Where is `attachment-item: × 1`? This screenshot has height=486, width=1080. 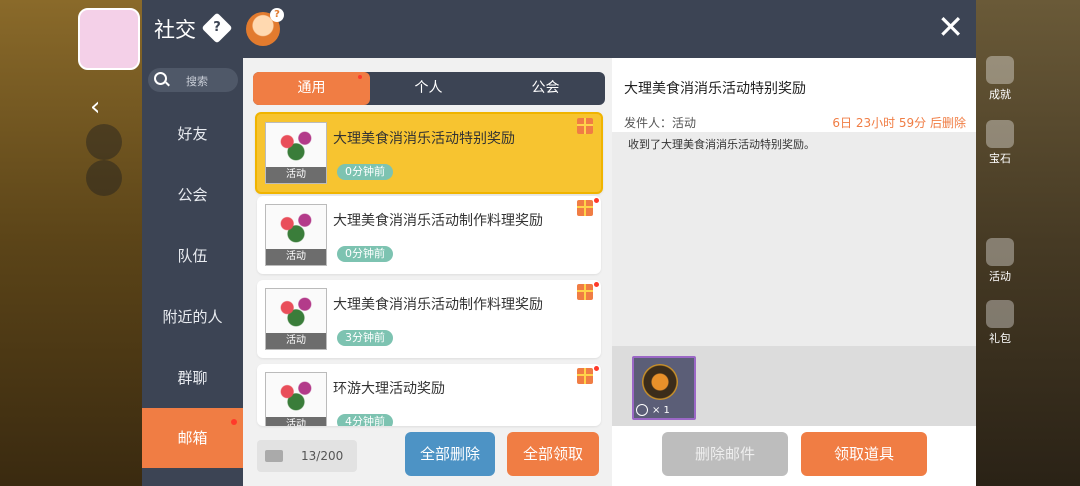 attachment-item: × 1 is located at coordinates (664, 388).